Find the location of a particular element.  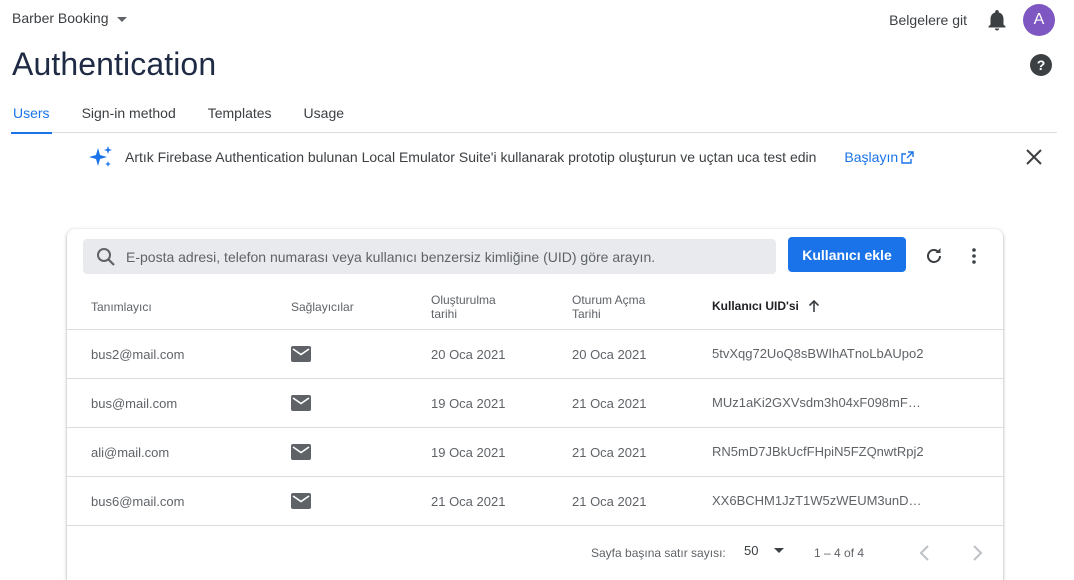

cell-uid: RN5mD7JBkUcfFHpiN5FZQnwtRpj2 is located at coordinates (818, 451).